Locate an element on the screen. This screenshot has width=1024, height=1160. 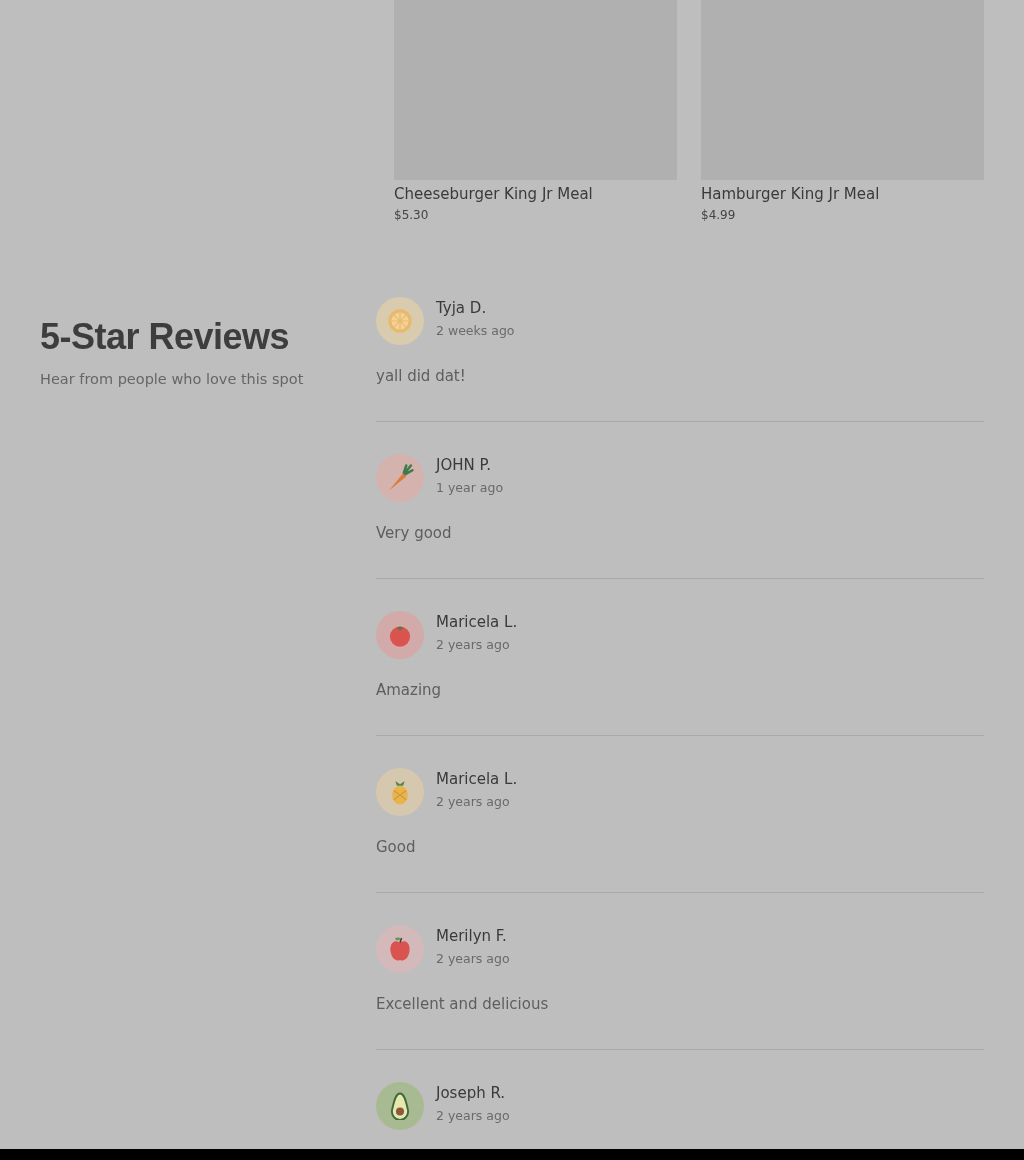
item-price: $4.99 is located at coordinates (719, 215).